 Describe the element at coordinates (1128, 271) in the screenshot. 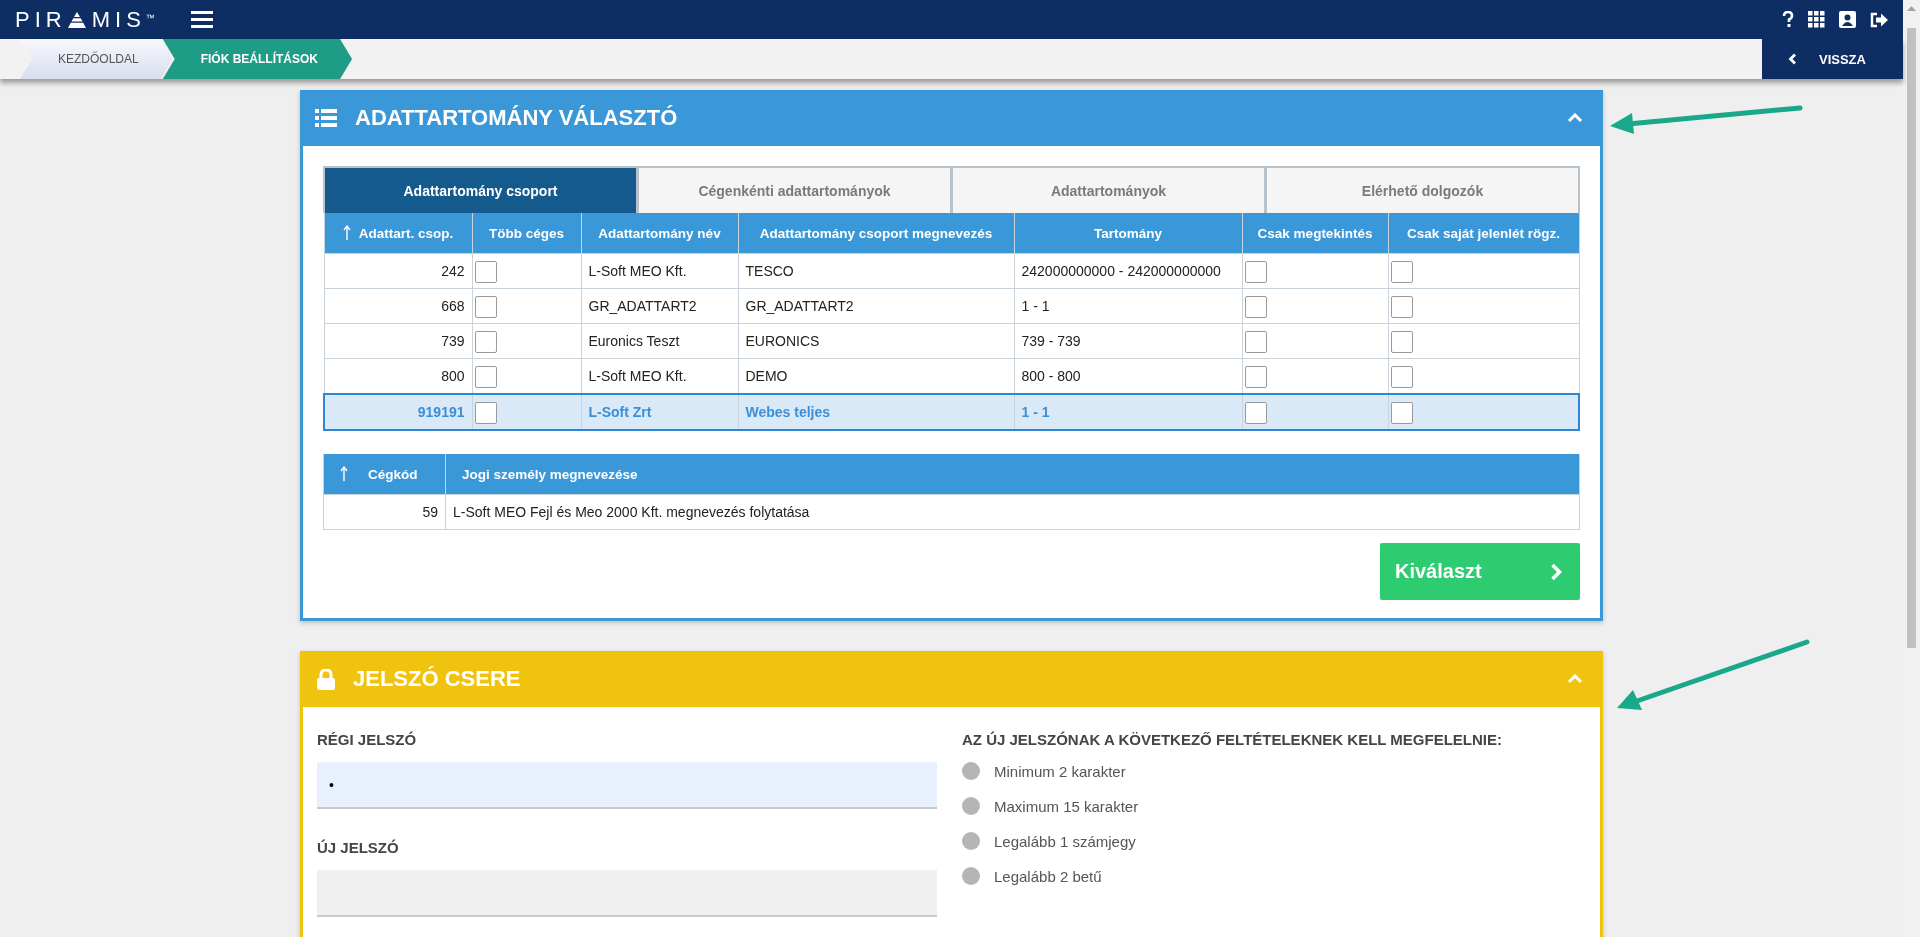

I see `table-cell: 242000000000 - 242000000000` at that location.